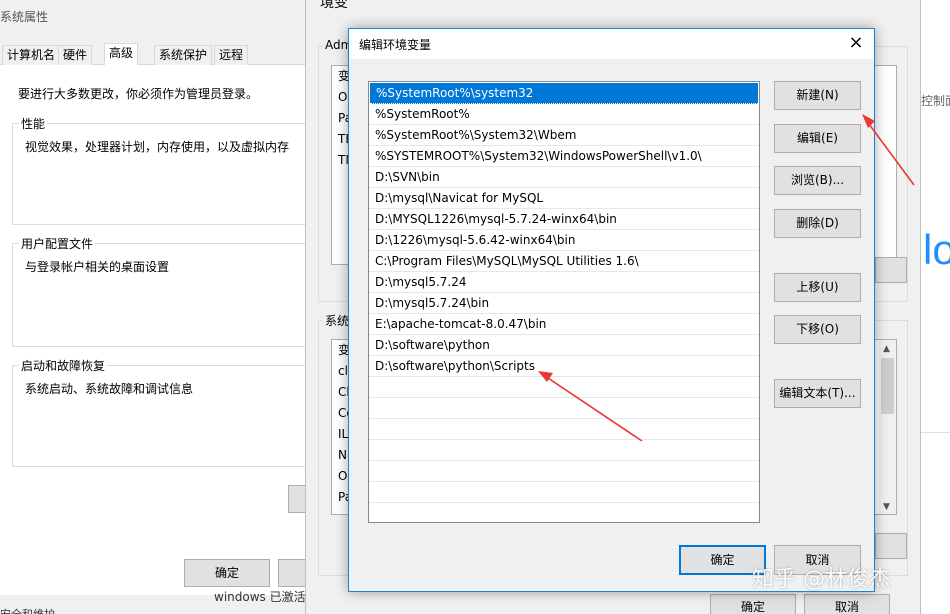 This screenshot has height=614, width=950. I want to click on path-item: D:\mysql5.7.24\bin, so click(564, 303).